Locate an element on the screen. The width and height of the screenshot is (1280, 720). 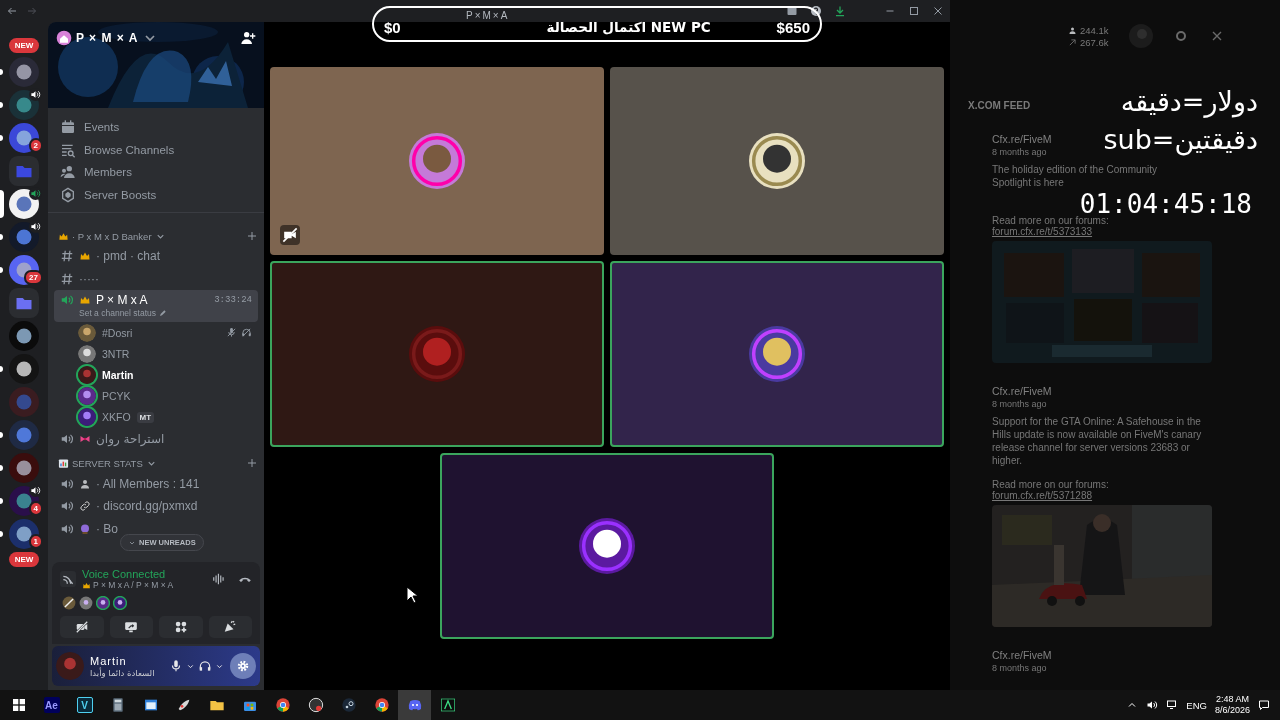
post-text: Read more on our forums: is located at coordinates (1051, 484).